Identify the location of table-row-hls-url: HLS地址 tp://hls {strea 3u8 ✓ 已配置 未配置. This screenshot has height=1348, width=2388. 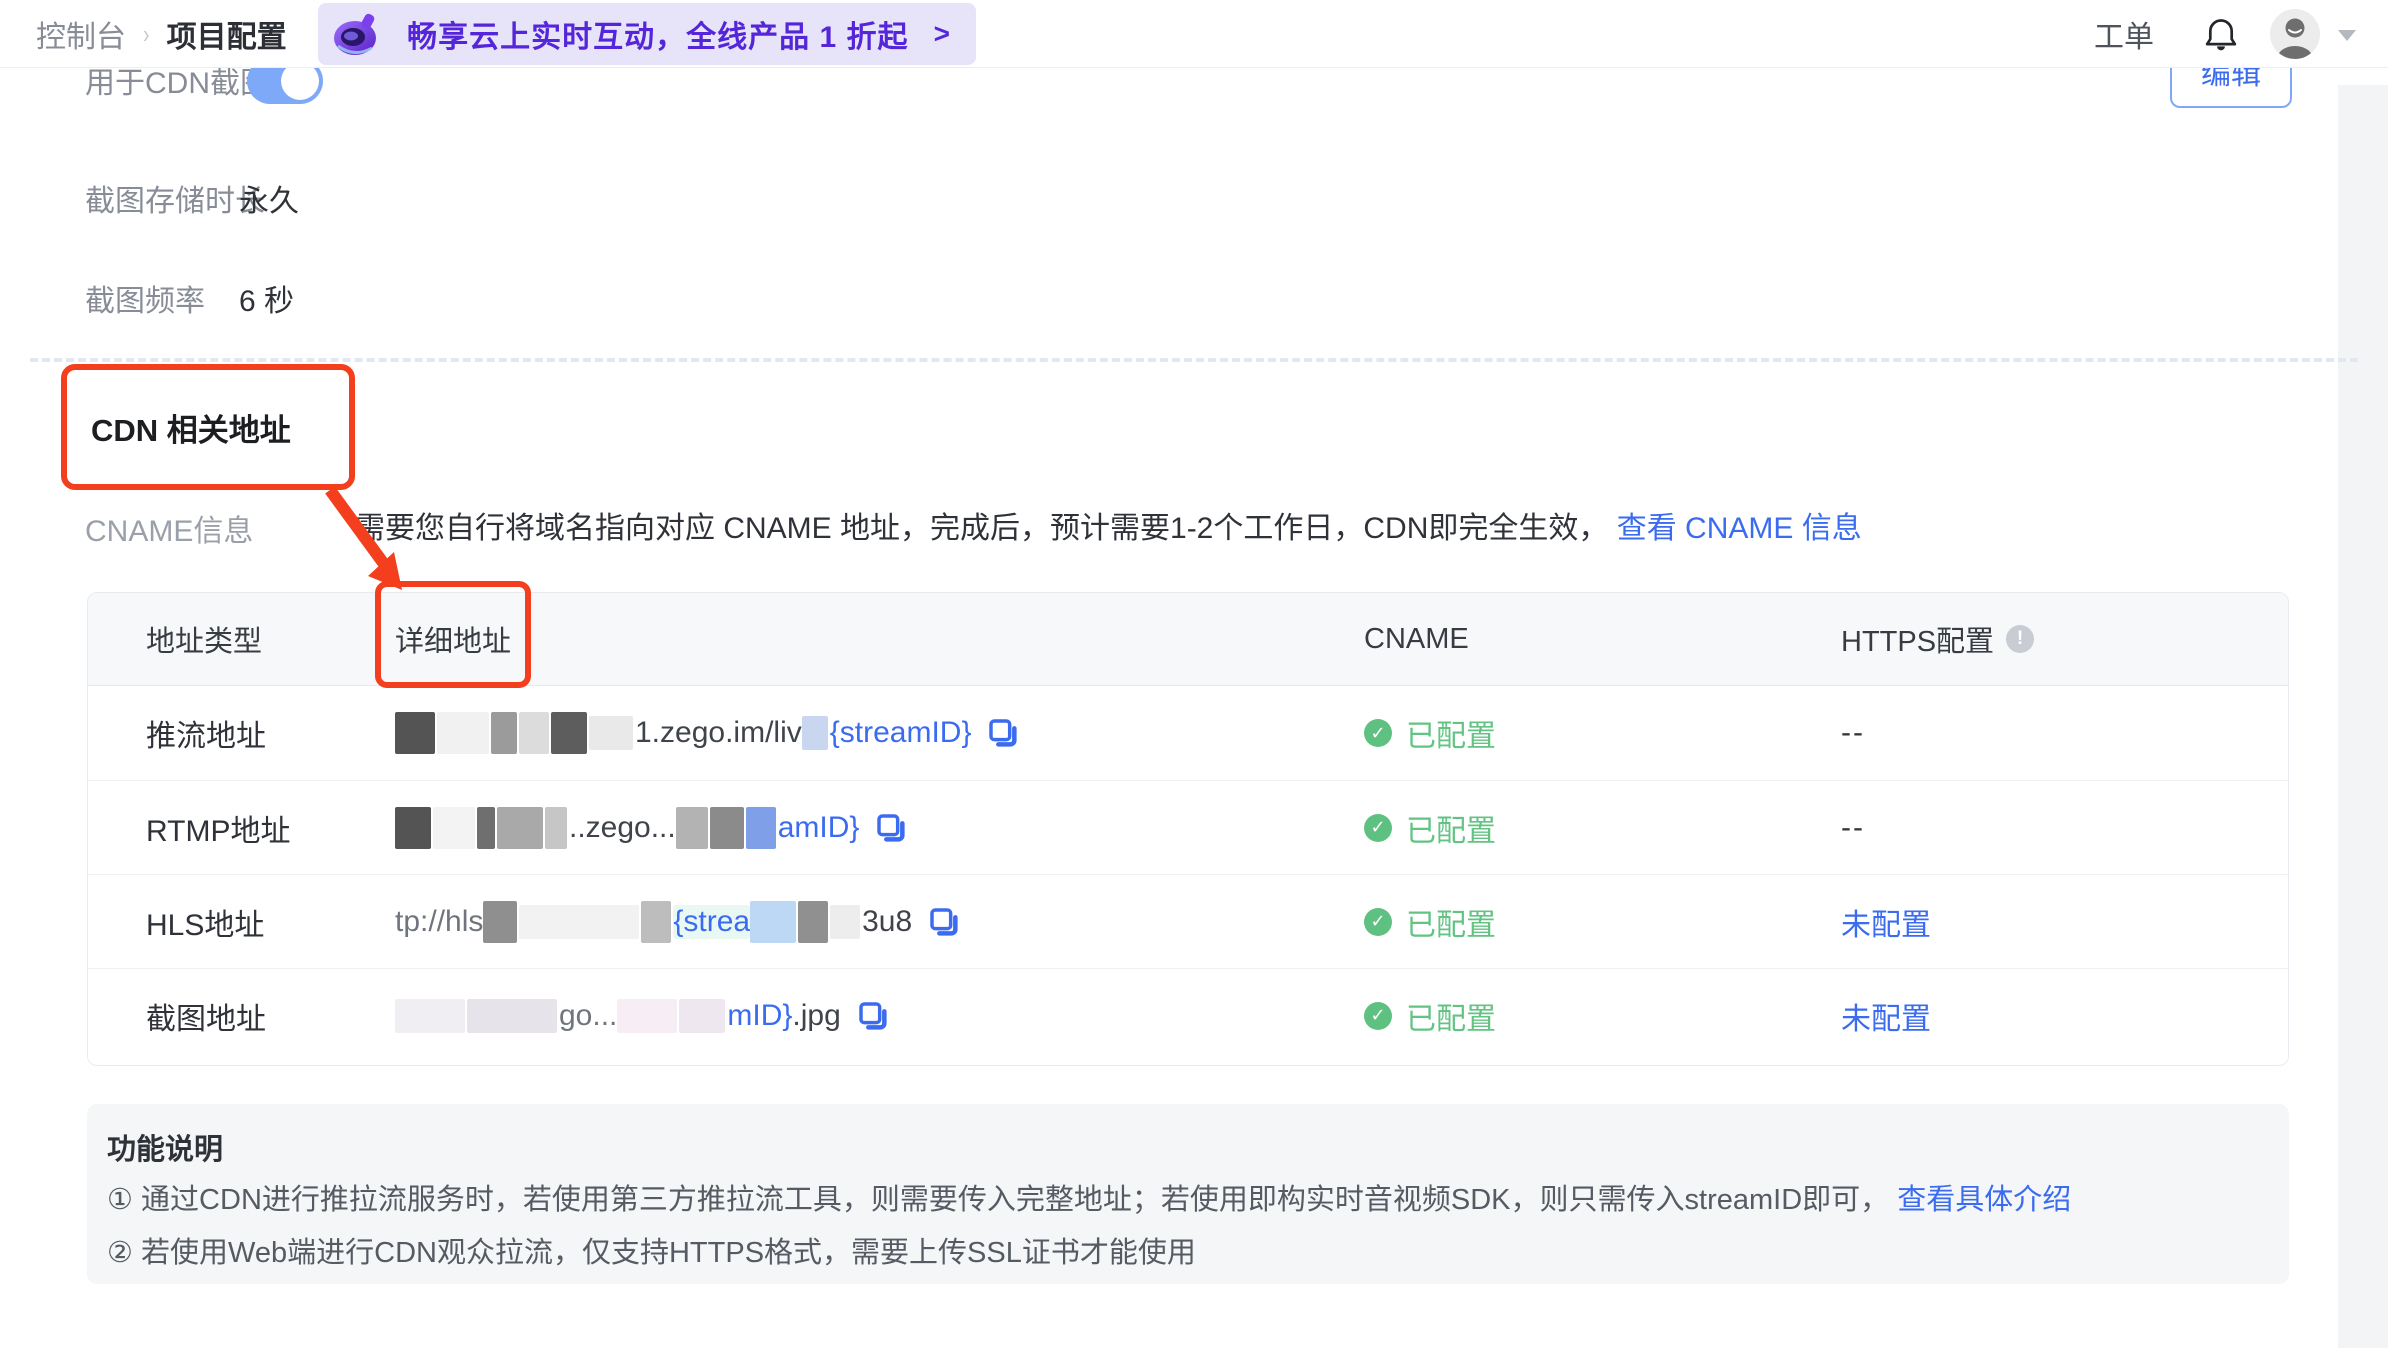
(1188, 921).